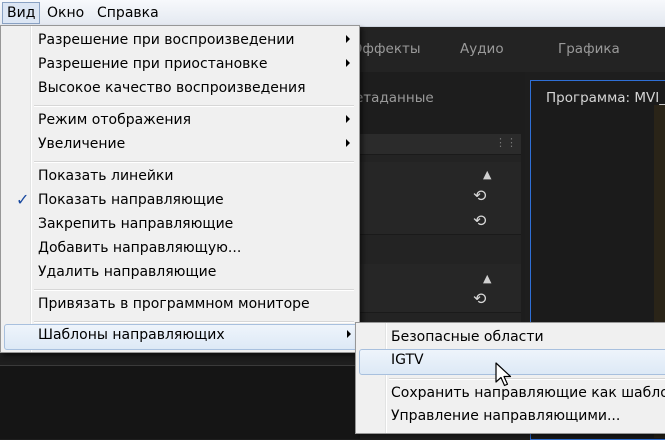 The height and width of the screenshot is (440, 665). What do you see at coordinates (131, 335) in the screenshot?
I see `menu-item-label: Шаблоны направляющих` at bounding box center [131, 335].